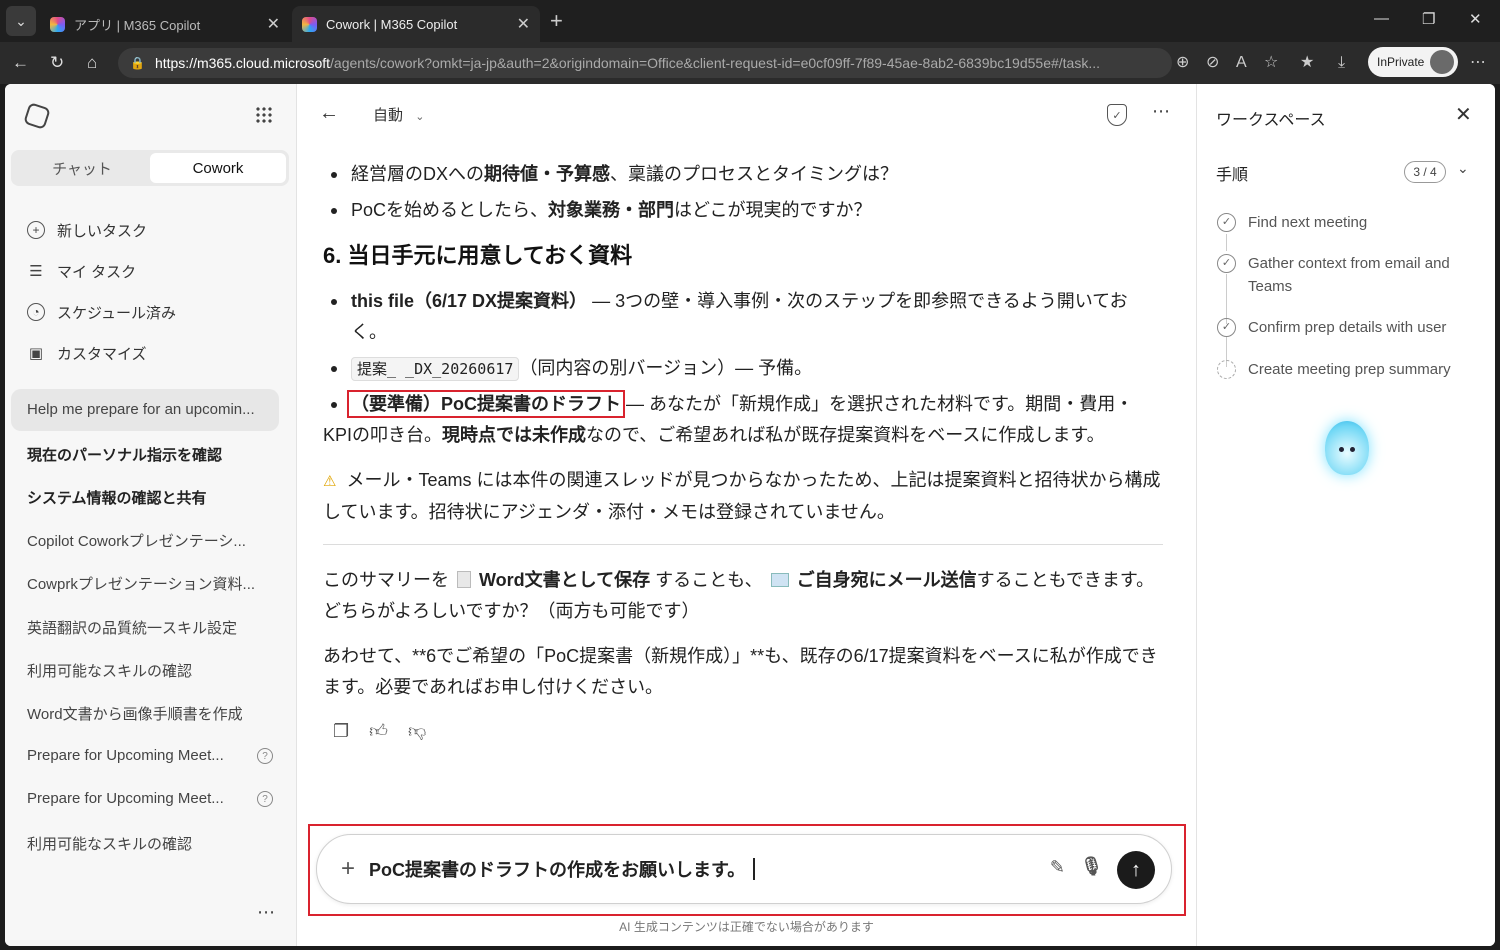  Describe the element at coordinates (1349, 369) in the screenshot. I see `step-label: Create meeting prep summary` at that location.